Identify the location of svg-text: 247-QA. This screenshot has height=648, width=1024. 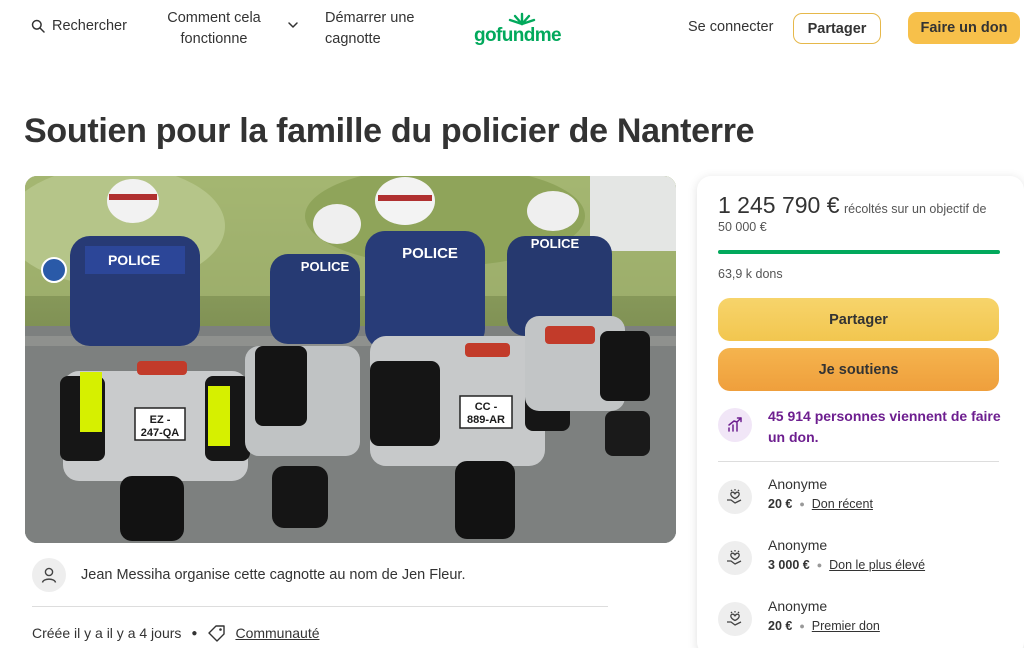
(160, 433).